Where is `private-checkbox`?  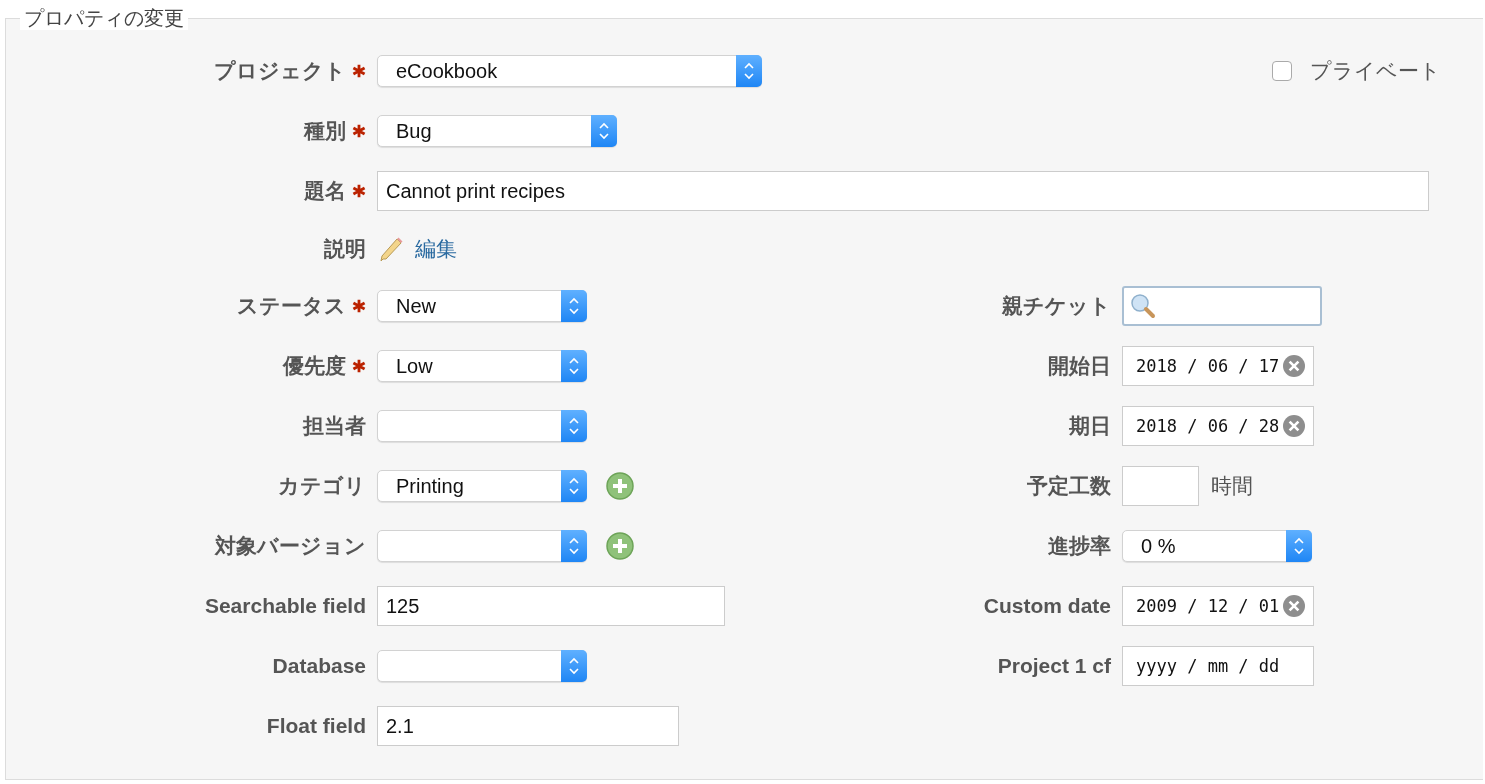 private-checkbox is located at coordinates (1282, 71).